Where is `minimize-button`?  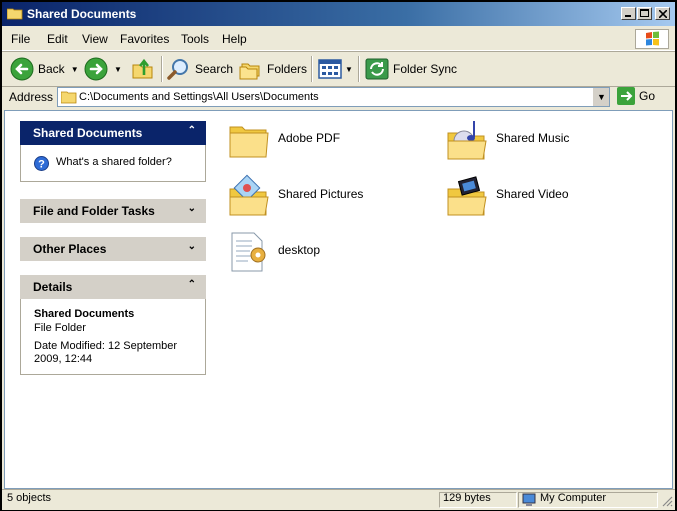 minimize-button is located at coordinates (628, 13).